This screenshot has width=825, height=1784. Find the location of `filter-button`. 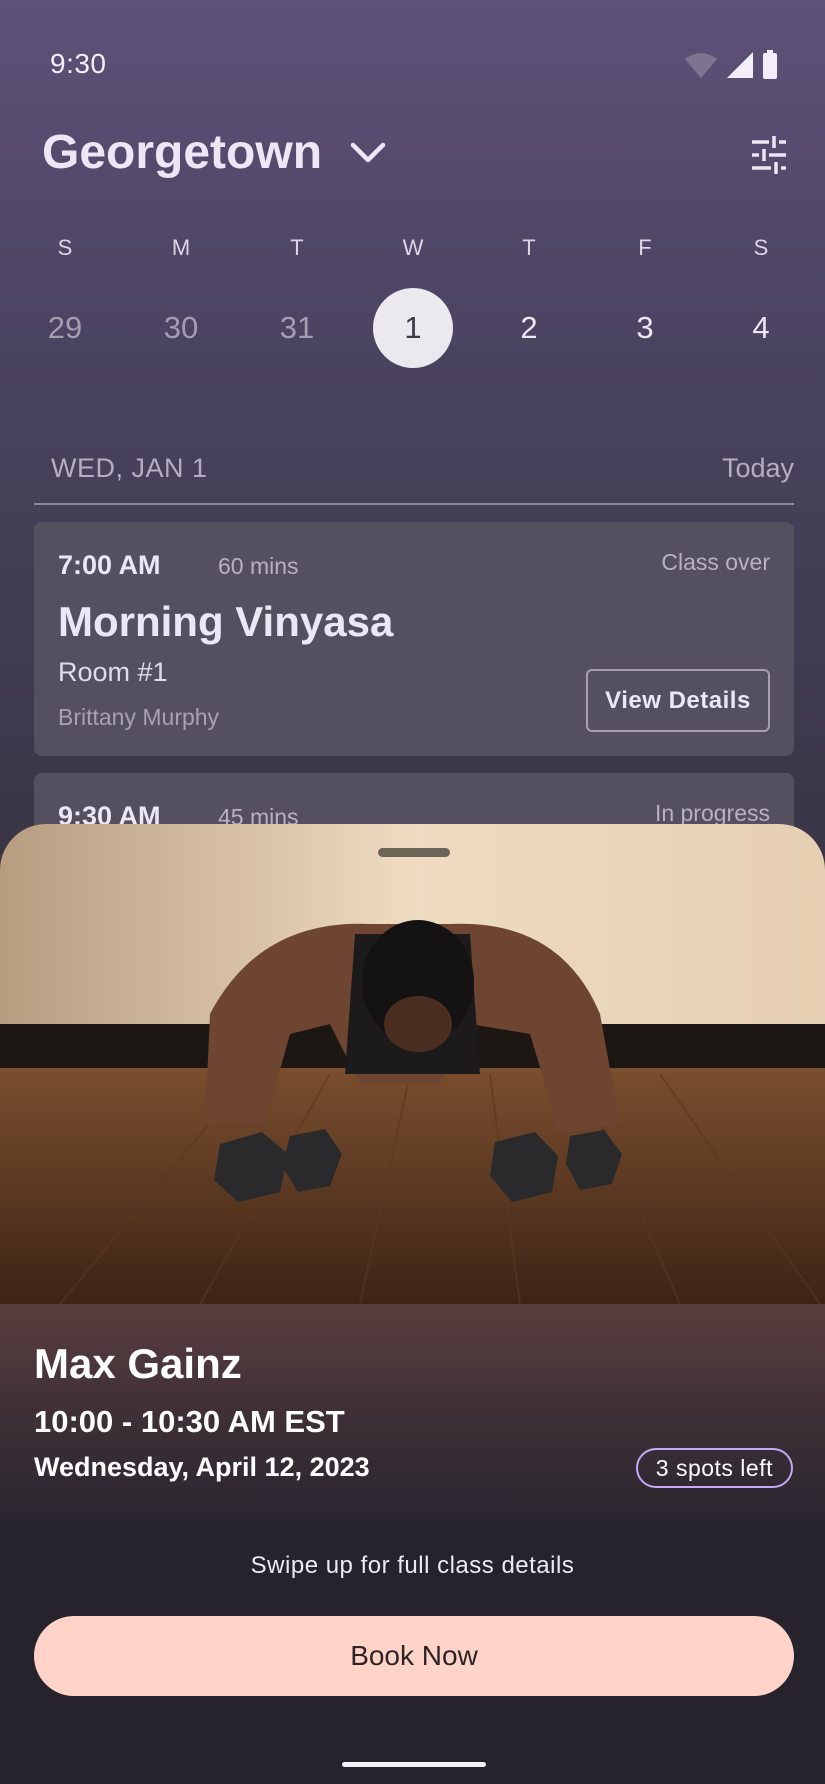

filter-button is located at coordinates (769, 155).